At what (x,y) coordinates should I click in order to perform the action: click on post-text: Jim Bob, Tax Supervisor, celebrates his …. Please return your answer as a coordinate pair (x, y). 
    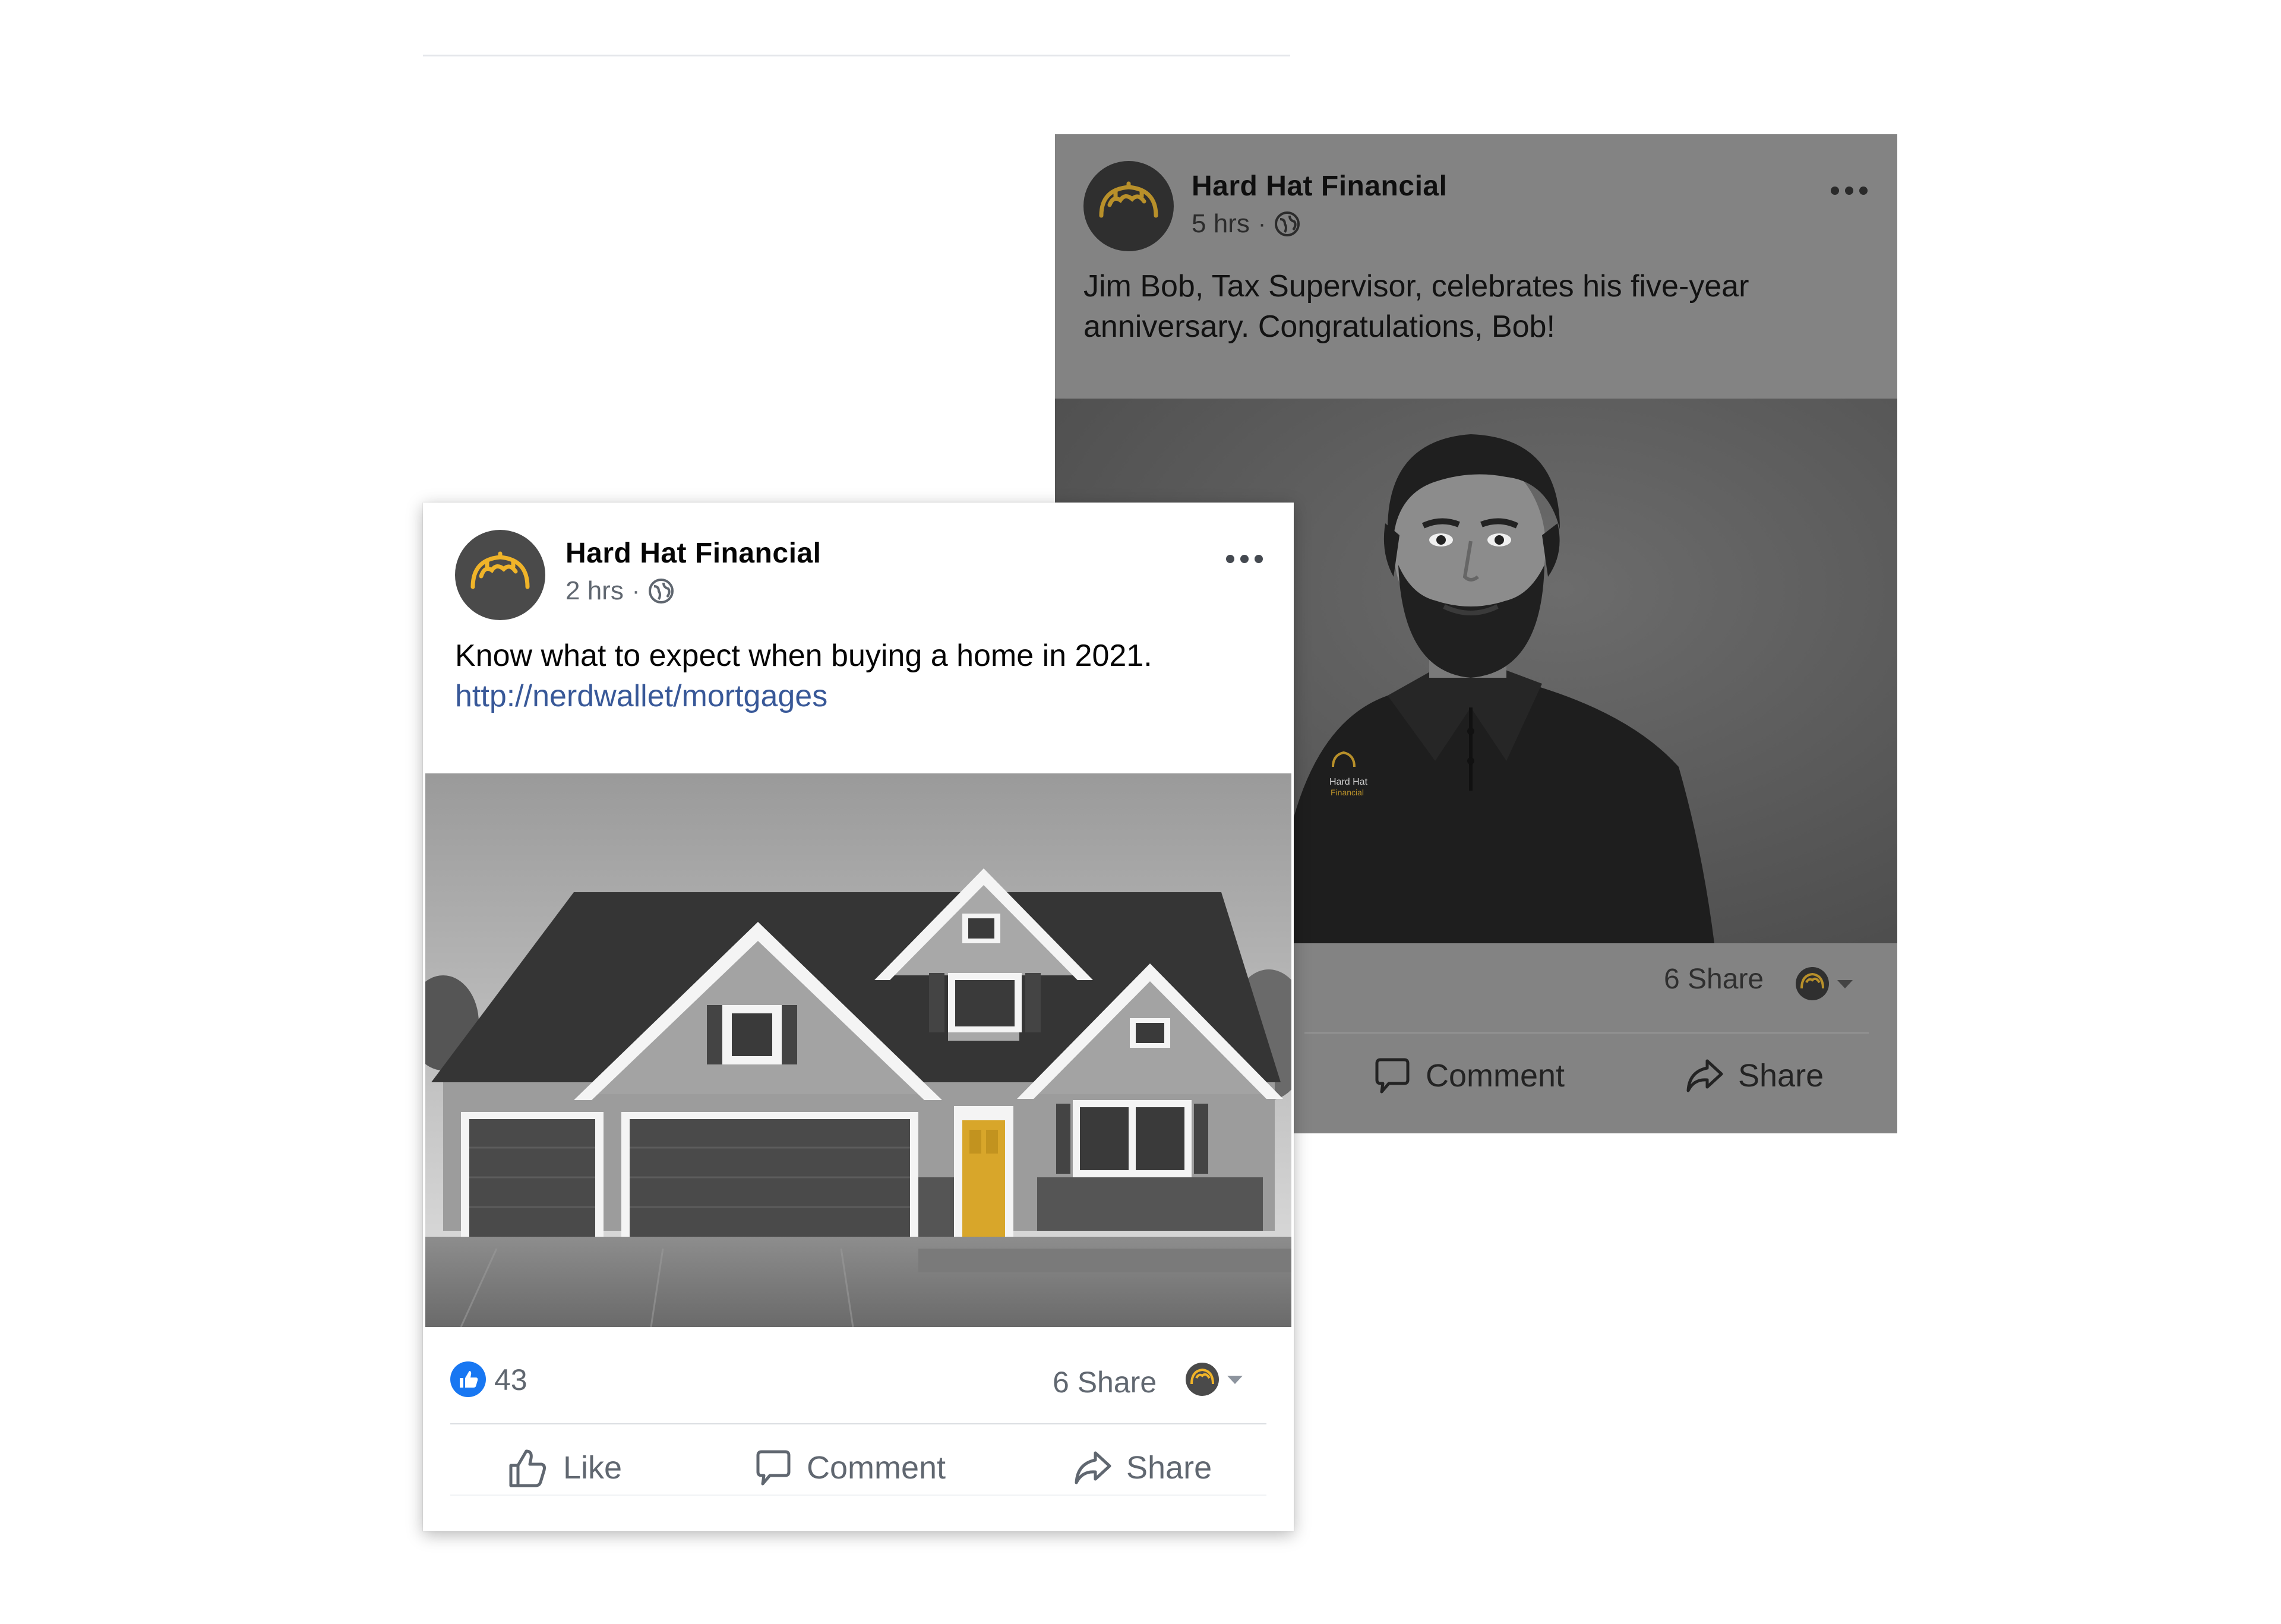
    Looking at the image, I should click on (1416, 306).